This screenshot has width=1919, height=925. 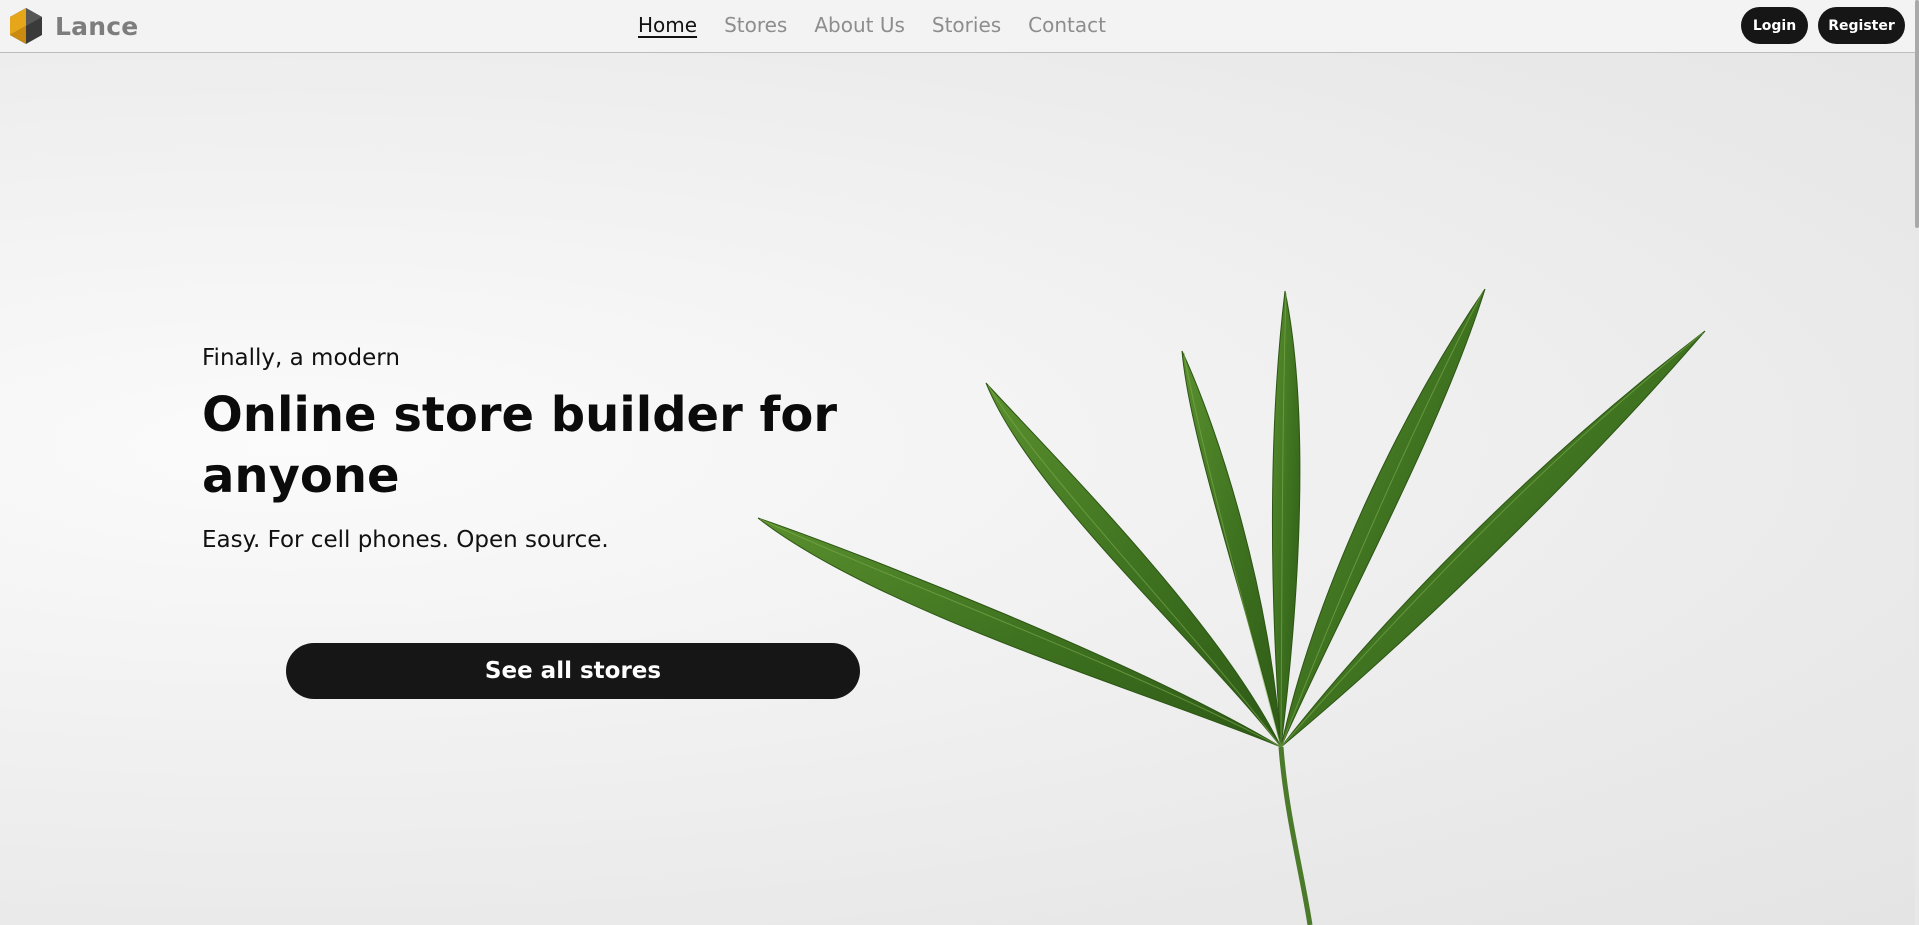 I want to click on main-nav: Home Stores About Us Stories Contact, so click(x=885, y=25).